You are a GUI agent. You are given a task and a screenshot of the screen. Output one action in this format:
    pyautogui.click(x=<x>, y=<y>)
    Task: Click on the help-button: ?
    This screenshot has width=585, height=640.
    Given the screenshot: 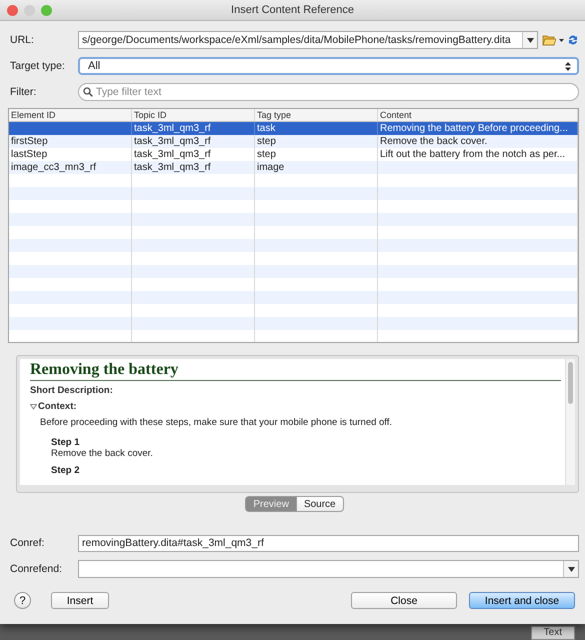 What is the action you would take?
    pyautogui.click(x=22, y=600)
    